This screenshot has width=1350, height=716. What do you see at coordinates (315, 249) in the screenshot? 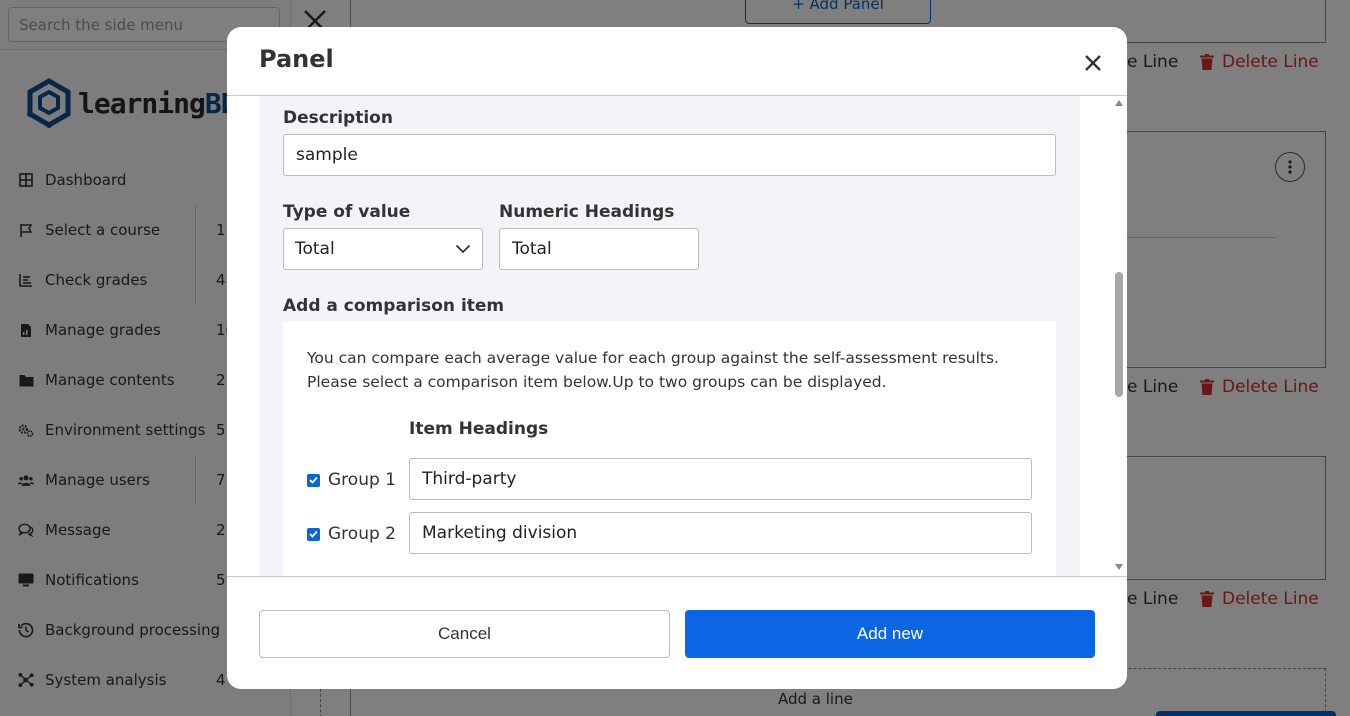
I see `type-of-value-selected: Total` at bounding box center [315, 249].